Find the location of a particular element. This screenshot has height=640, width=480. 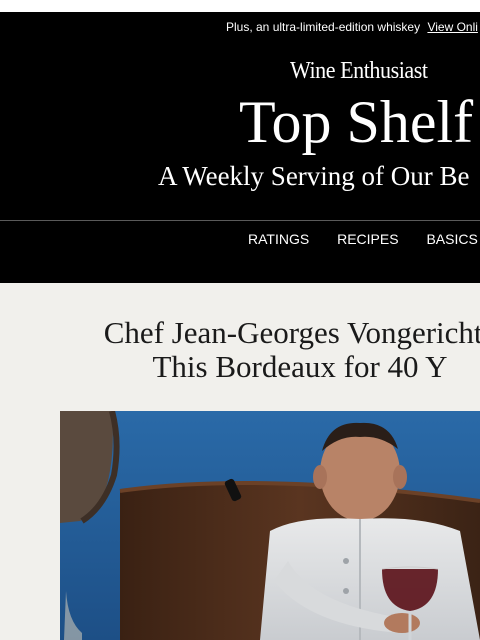

nav-item-recipes: RECIPES is located at coordinates (367, 239).